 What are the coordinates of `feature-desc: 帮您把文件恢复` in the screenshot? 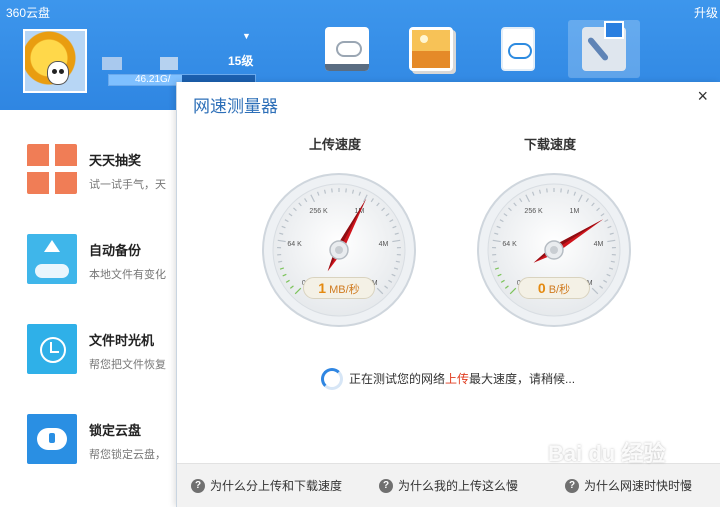 It's located at (127, 365).